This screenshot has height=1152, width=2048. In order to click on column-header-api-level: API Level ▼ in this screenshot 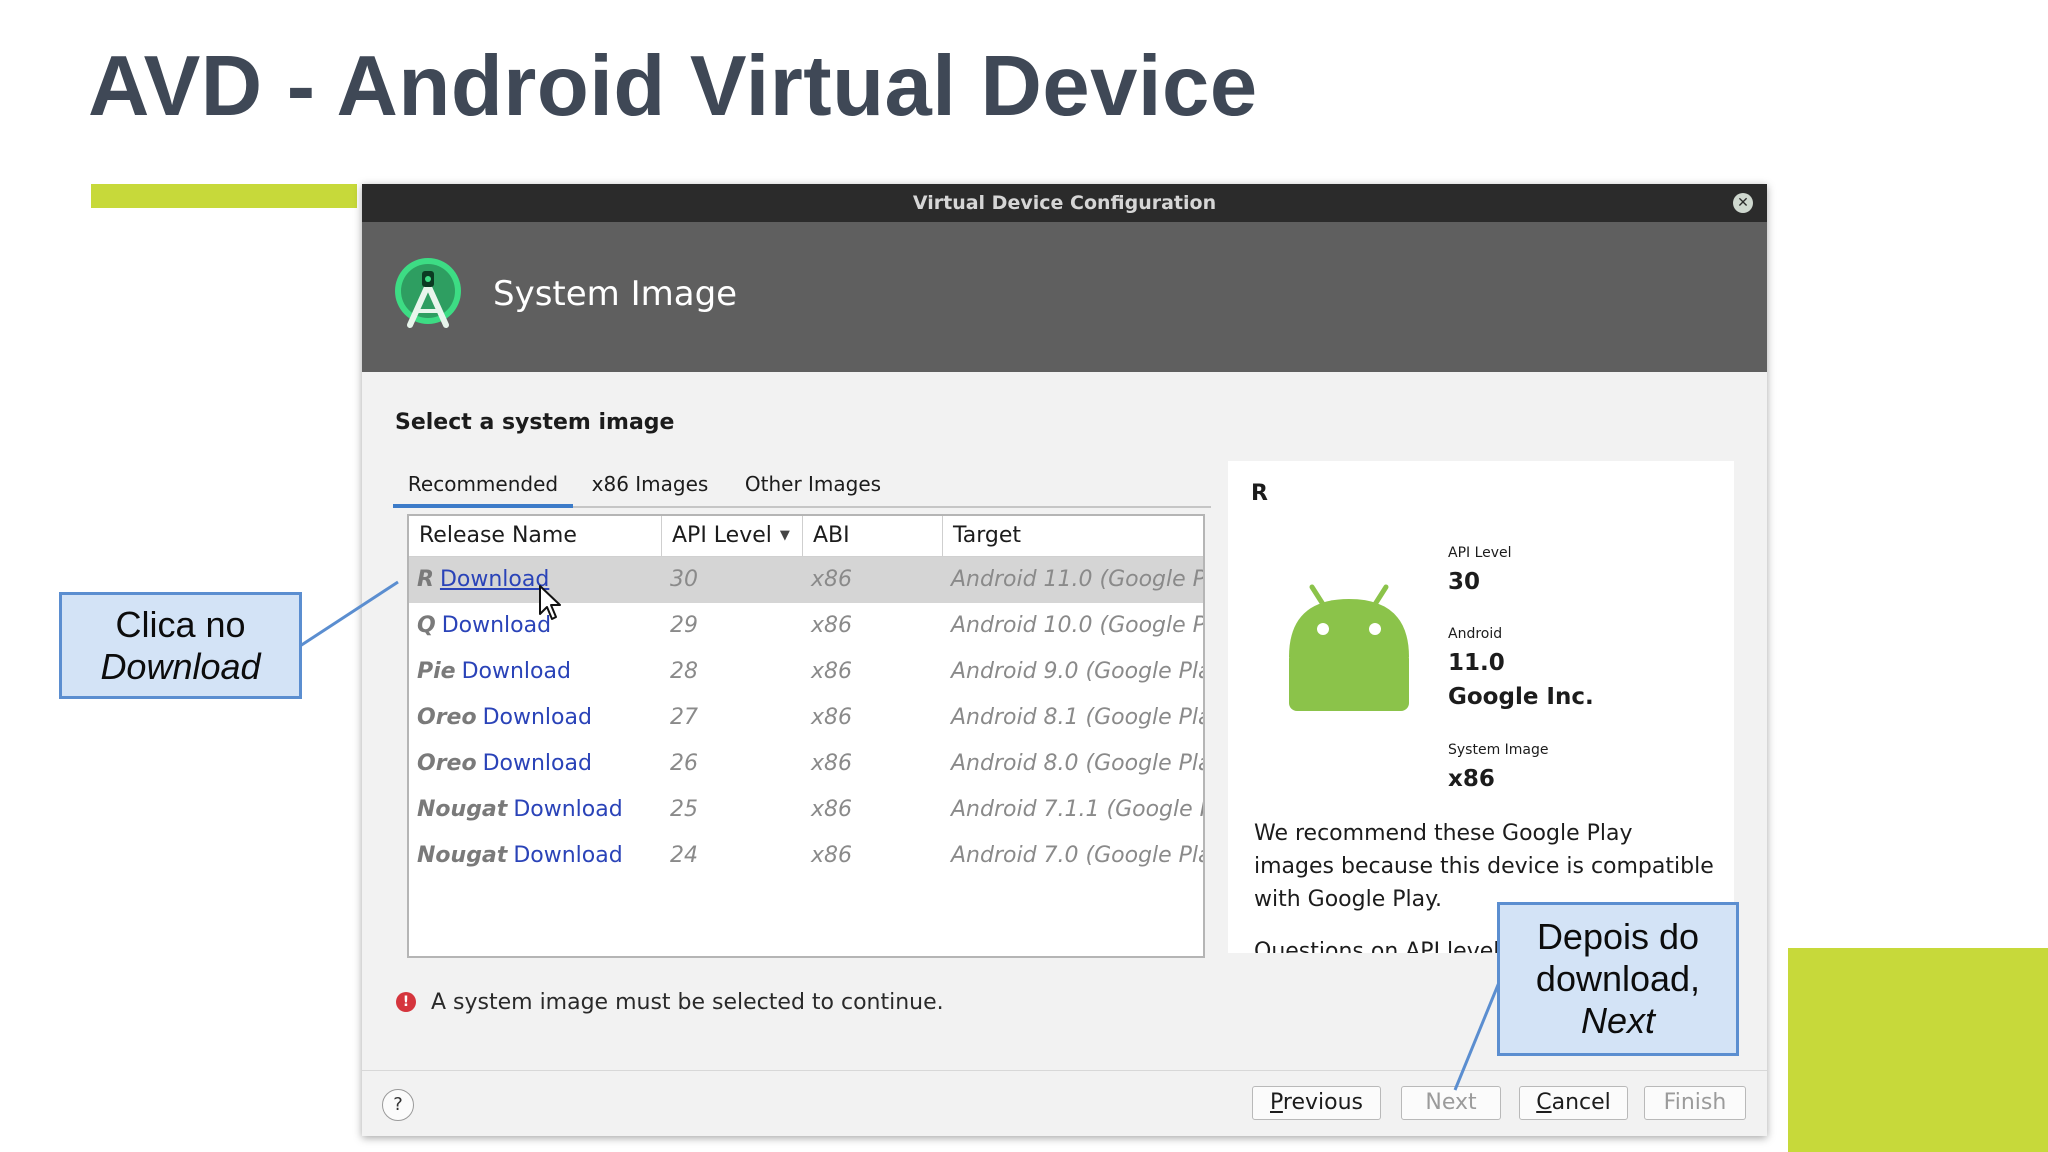, I will do `click(732, 536)`.